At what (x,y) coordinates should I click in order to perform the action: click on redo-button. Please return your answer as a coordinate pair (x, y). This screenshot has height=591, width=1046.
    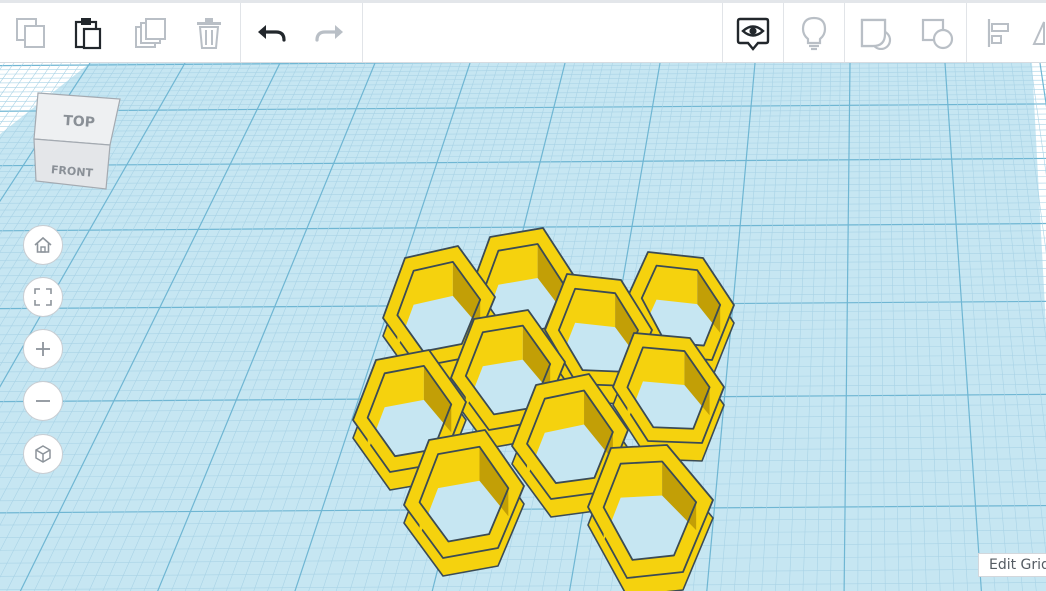
    Looking at the image, I should click on (330, 32).